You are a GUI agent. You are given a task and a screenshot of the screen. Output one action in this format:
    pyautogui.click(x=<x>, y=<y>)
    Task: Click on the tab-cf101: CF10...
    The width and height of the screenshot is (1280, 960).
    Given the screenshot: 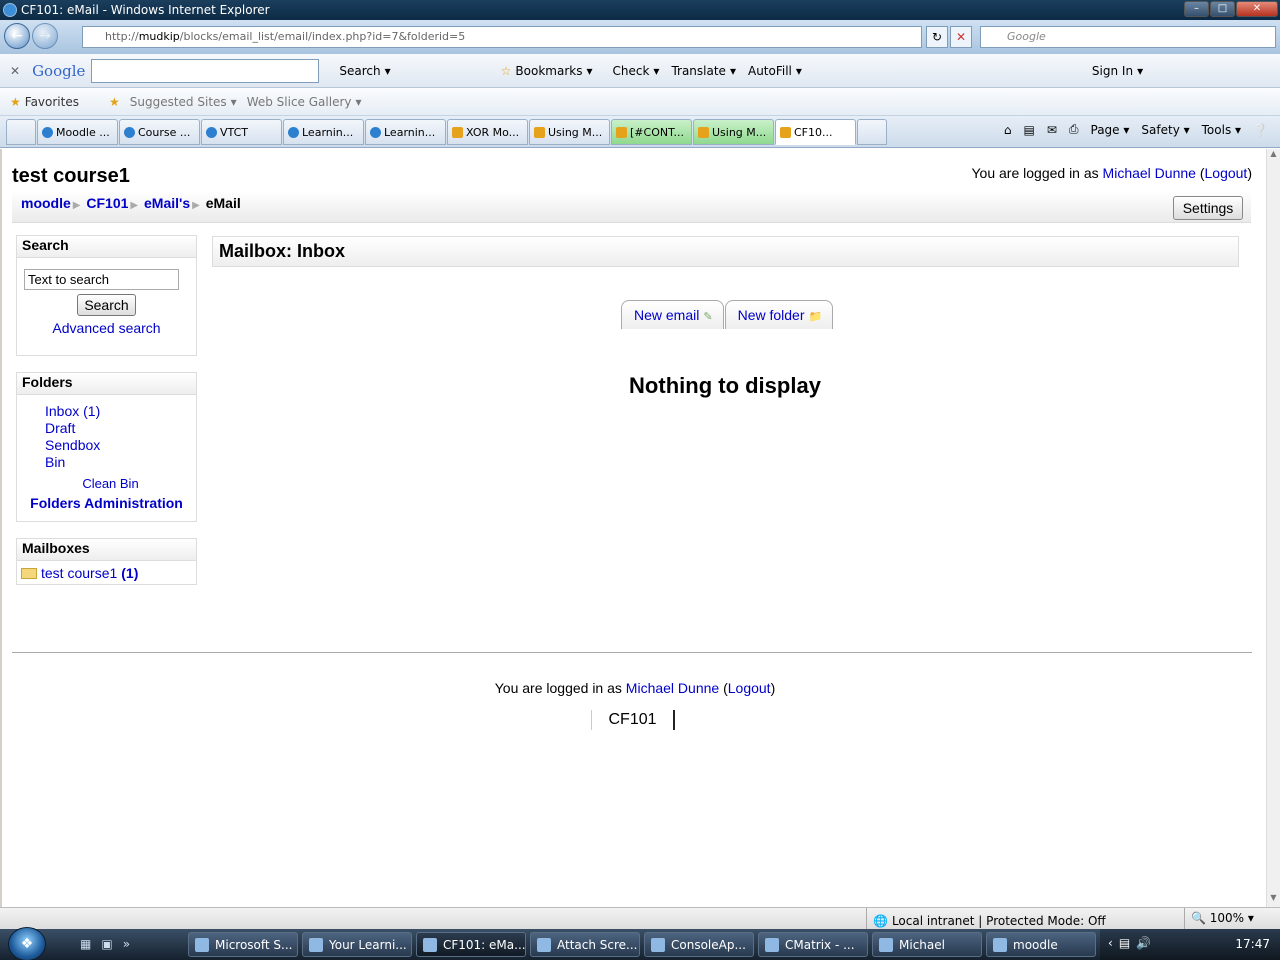 What is the action you would take?
    pyautogui.click(x=815, y=132)
    